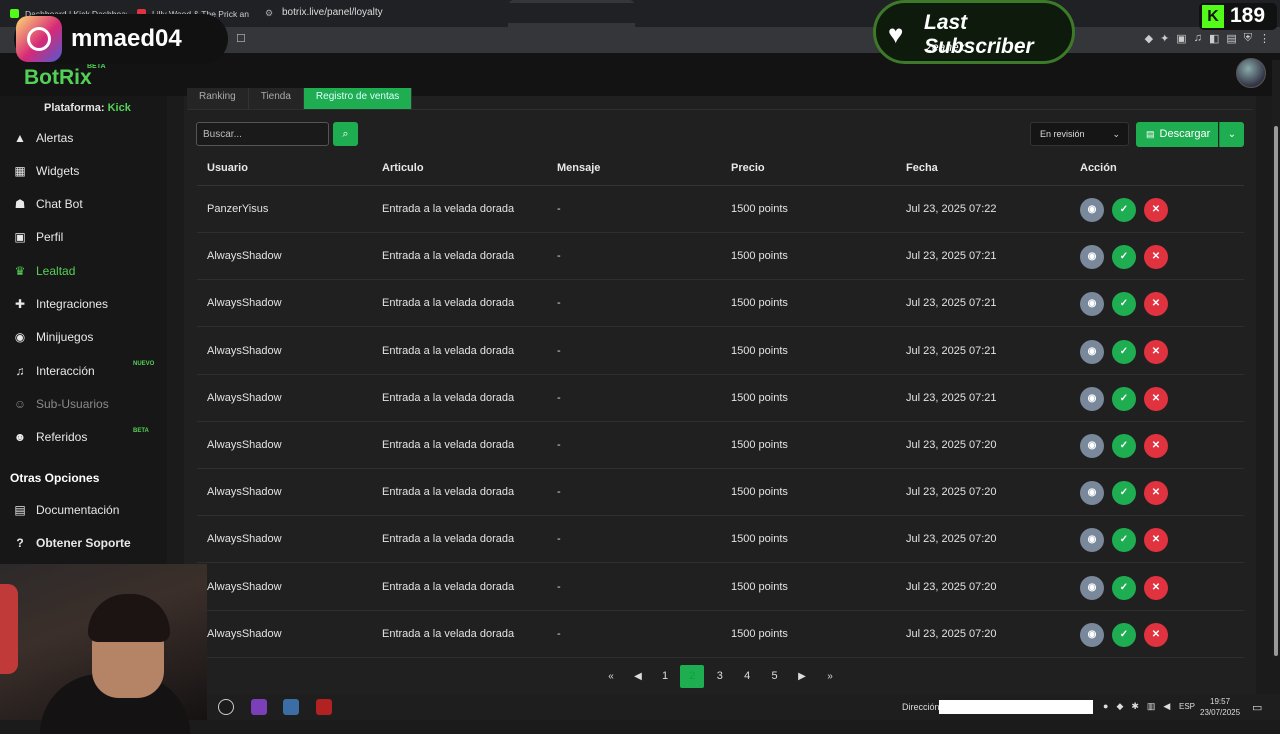 The image size is (1280, 734). What do you see at coordinates (87, 108) in the screenshot?
I see `platform-indicator: Plataforma: Kick` at bounding box center [87, 108].